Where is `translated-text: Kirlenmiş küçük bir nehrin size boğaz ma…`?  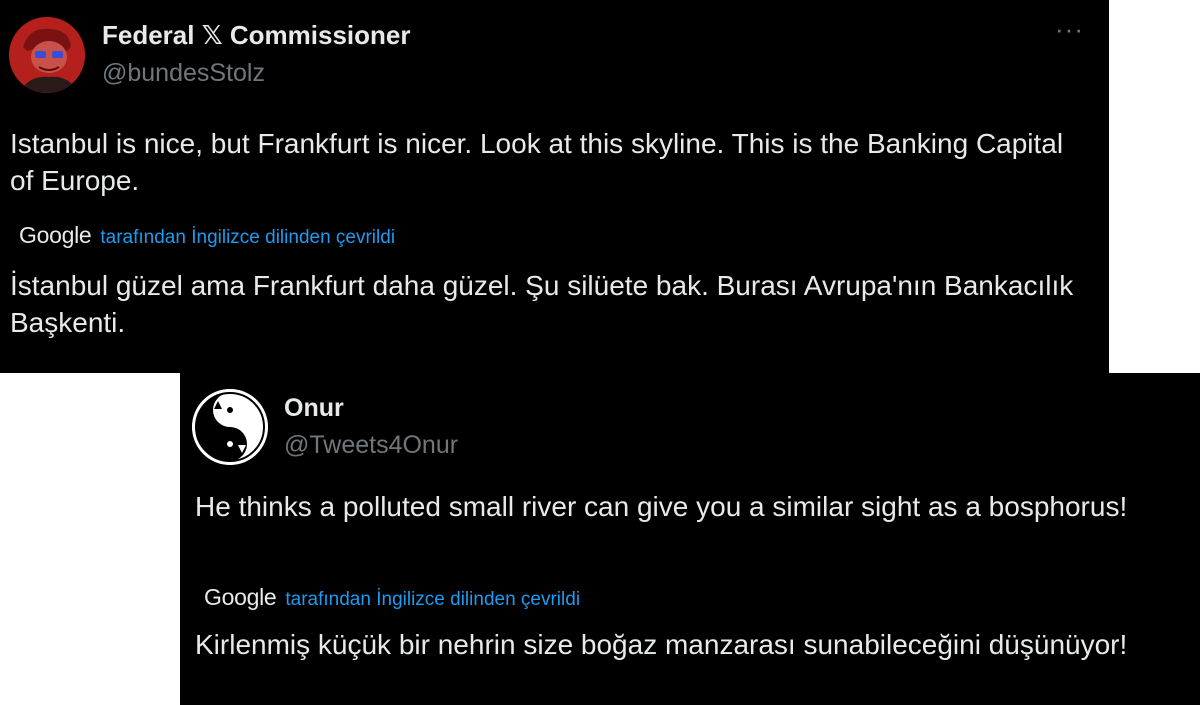
translated-text: Kirlenmiş küçük bir nehrin size boğaz ma… is located at coordinates (661, 644).